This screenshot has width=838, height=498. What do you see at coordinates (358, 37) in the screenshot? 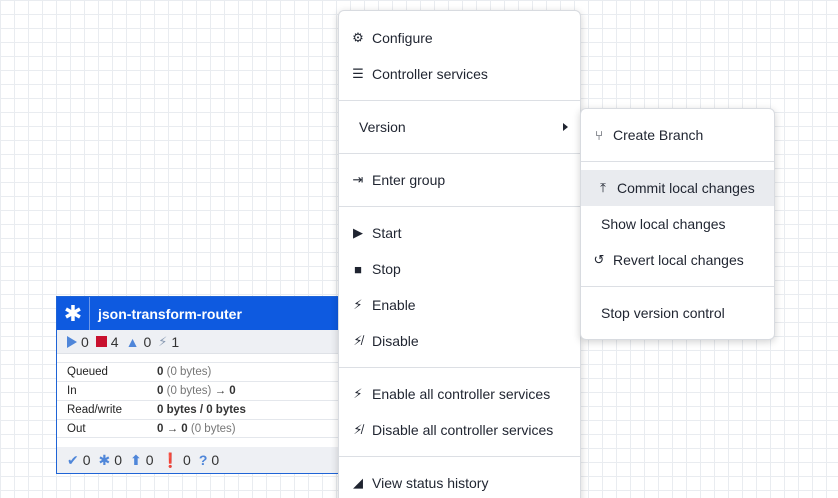
I see `gear-icon: ⚙` at bounding box center [358, 37].